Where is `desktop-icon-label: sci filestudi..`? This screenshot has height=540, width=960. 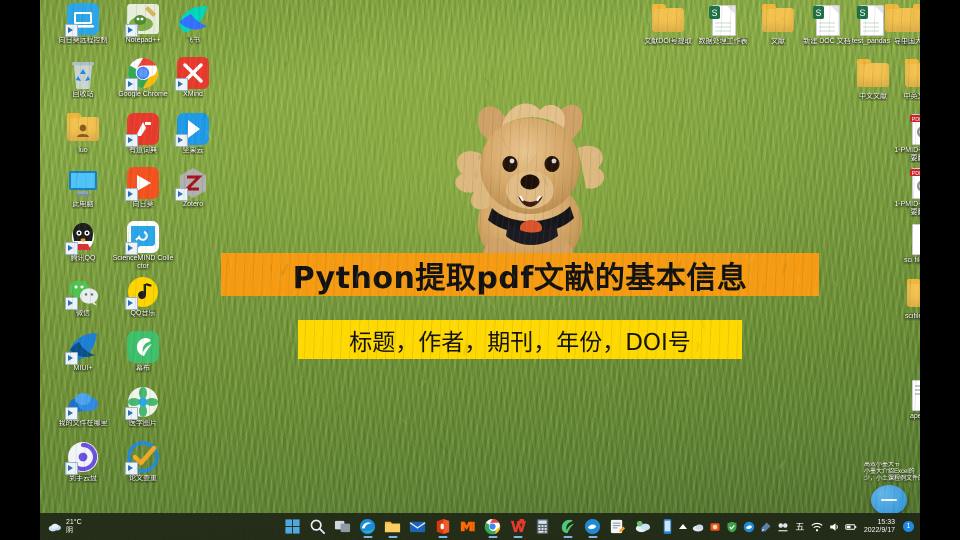
desktop-icon-label: sci filestudi.. is located at coordinates (911, 260).